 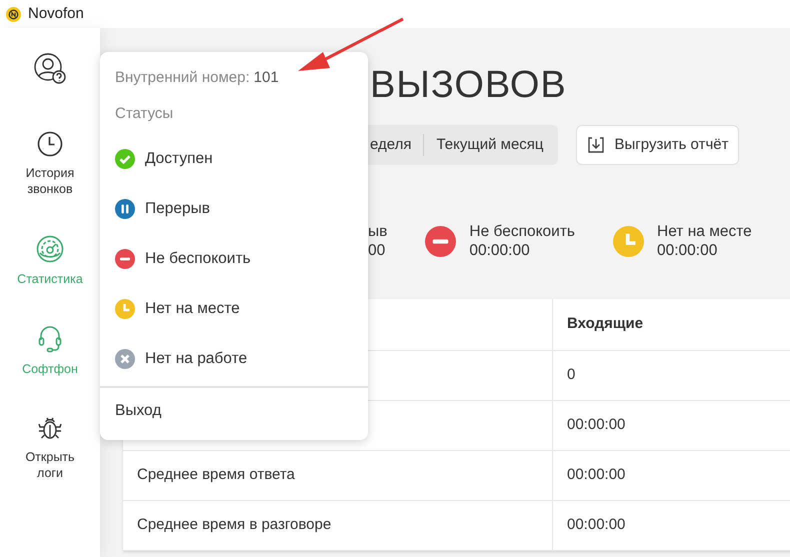 What do you see at coordinates (234, 525) in the screenshot?
I see `table-cell-text: Среднее время в разговоре` at bounding box center [234, 525].